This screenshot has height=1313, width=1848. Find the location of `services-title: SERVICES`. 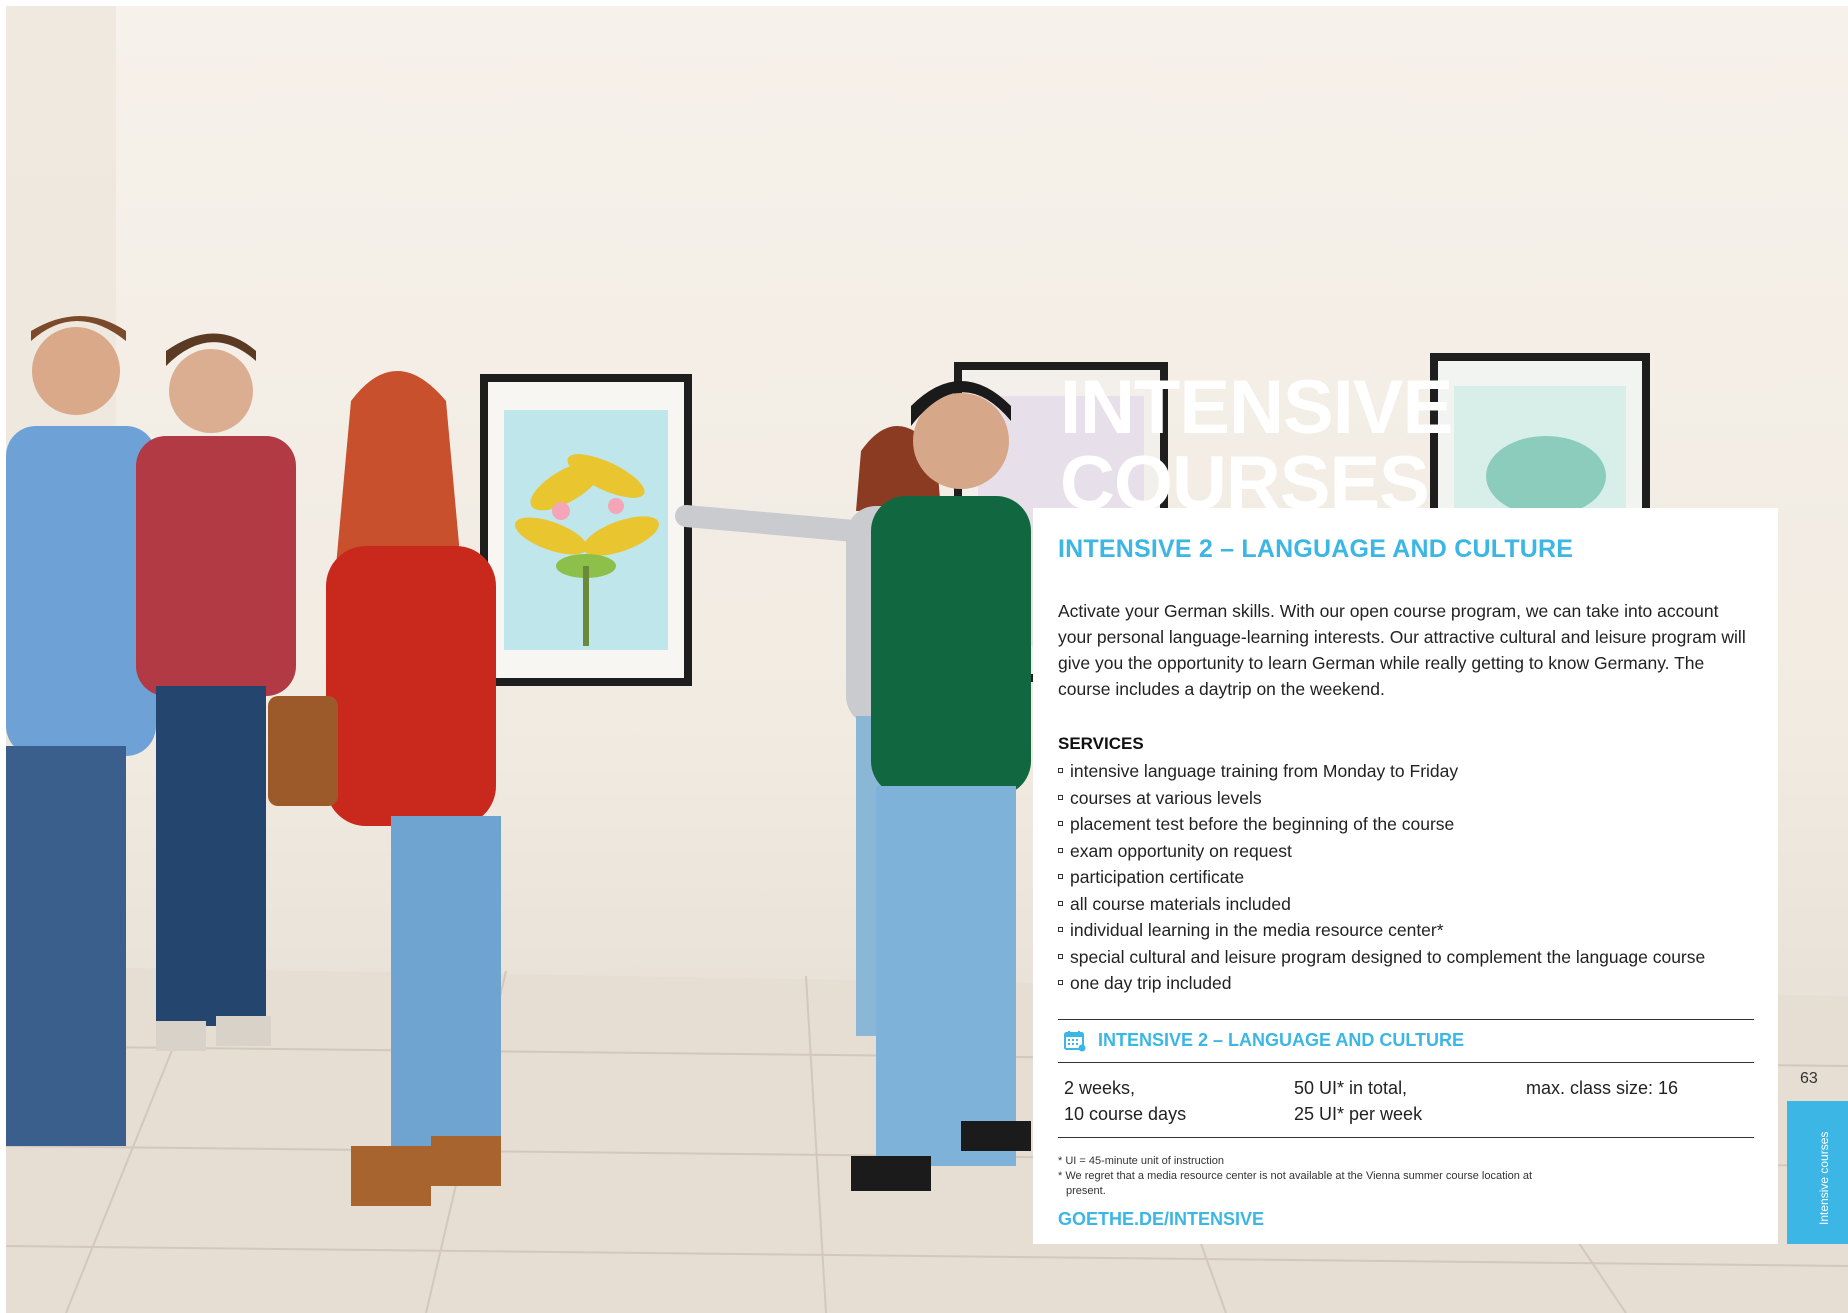

services-title: SERVICES is located at coordinates (1101, 743).